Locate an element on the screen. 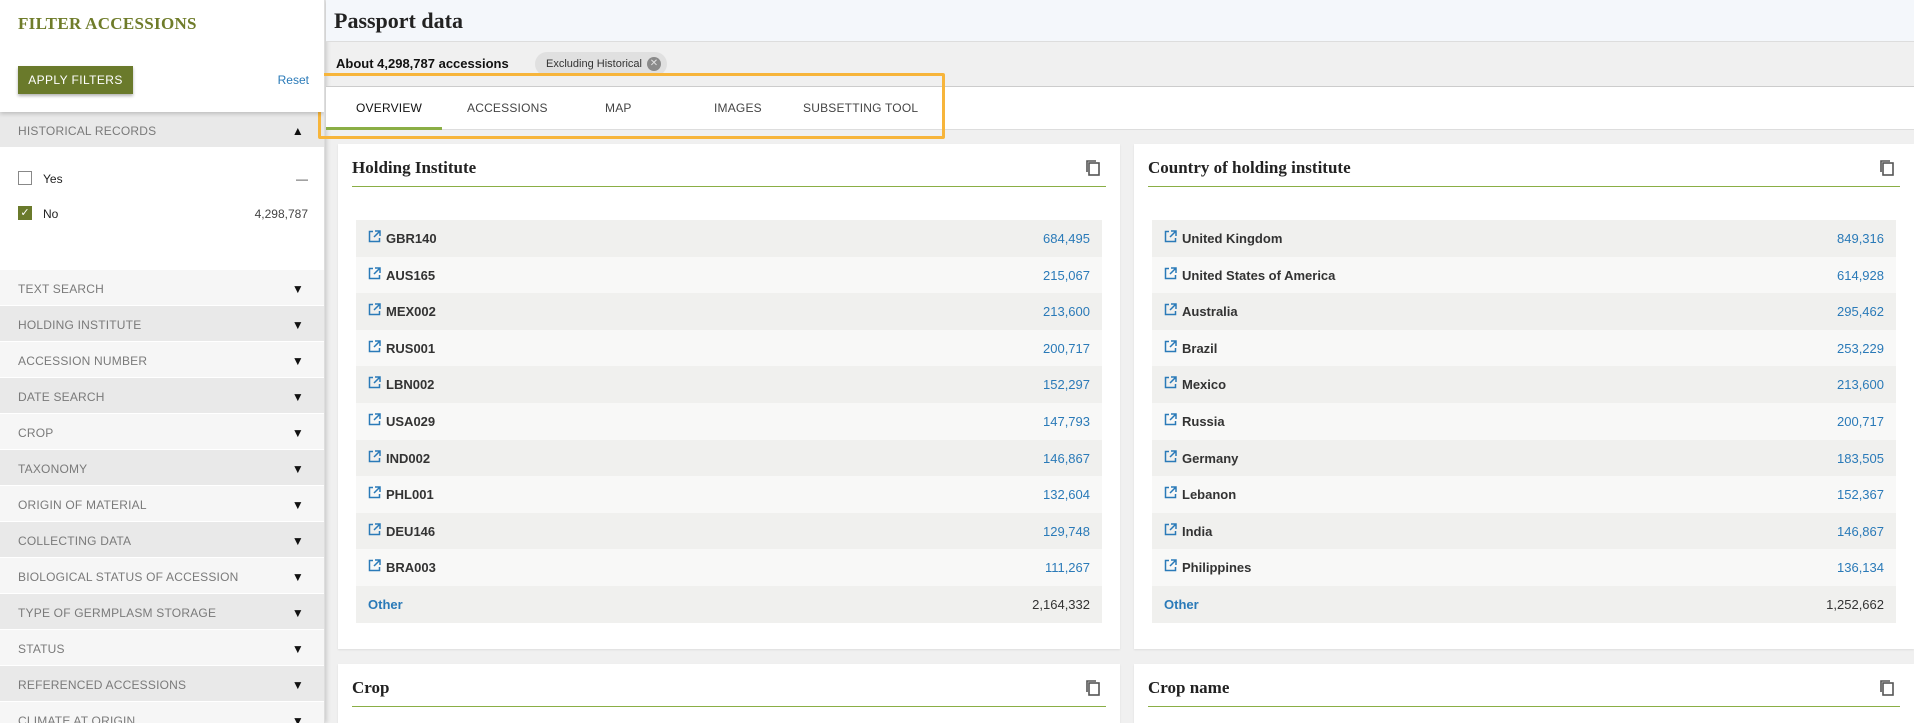 This screenshot has height=723, width=1914. table-row: Russia 200,717 is located at coordinates (1524, 421).